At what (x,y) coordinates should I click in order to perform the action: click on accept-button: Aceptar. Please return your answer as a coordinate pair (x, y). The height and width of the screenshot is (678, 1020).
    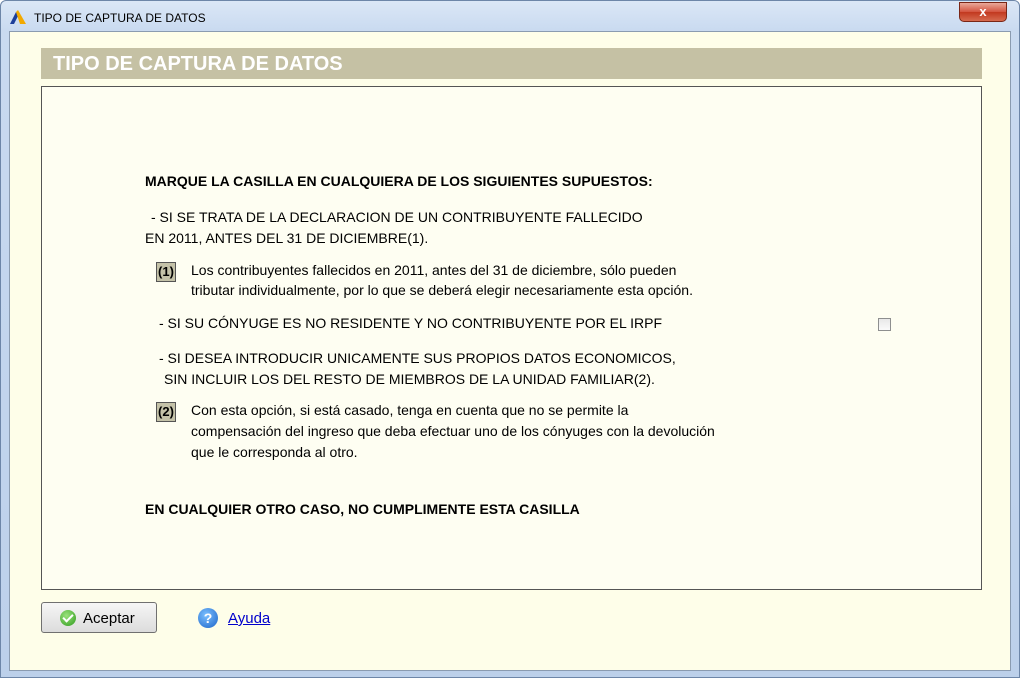
    Looking at the image, I should click on (99, 617).